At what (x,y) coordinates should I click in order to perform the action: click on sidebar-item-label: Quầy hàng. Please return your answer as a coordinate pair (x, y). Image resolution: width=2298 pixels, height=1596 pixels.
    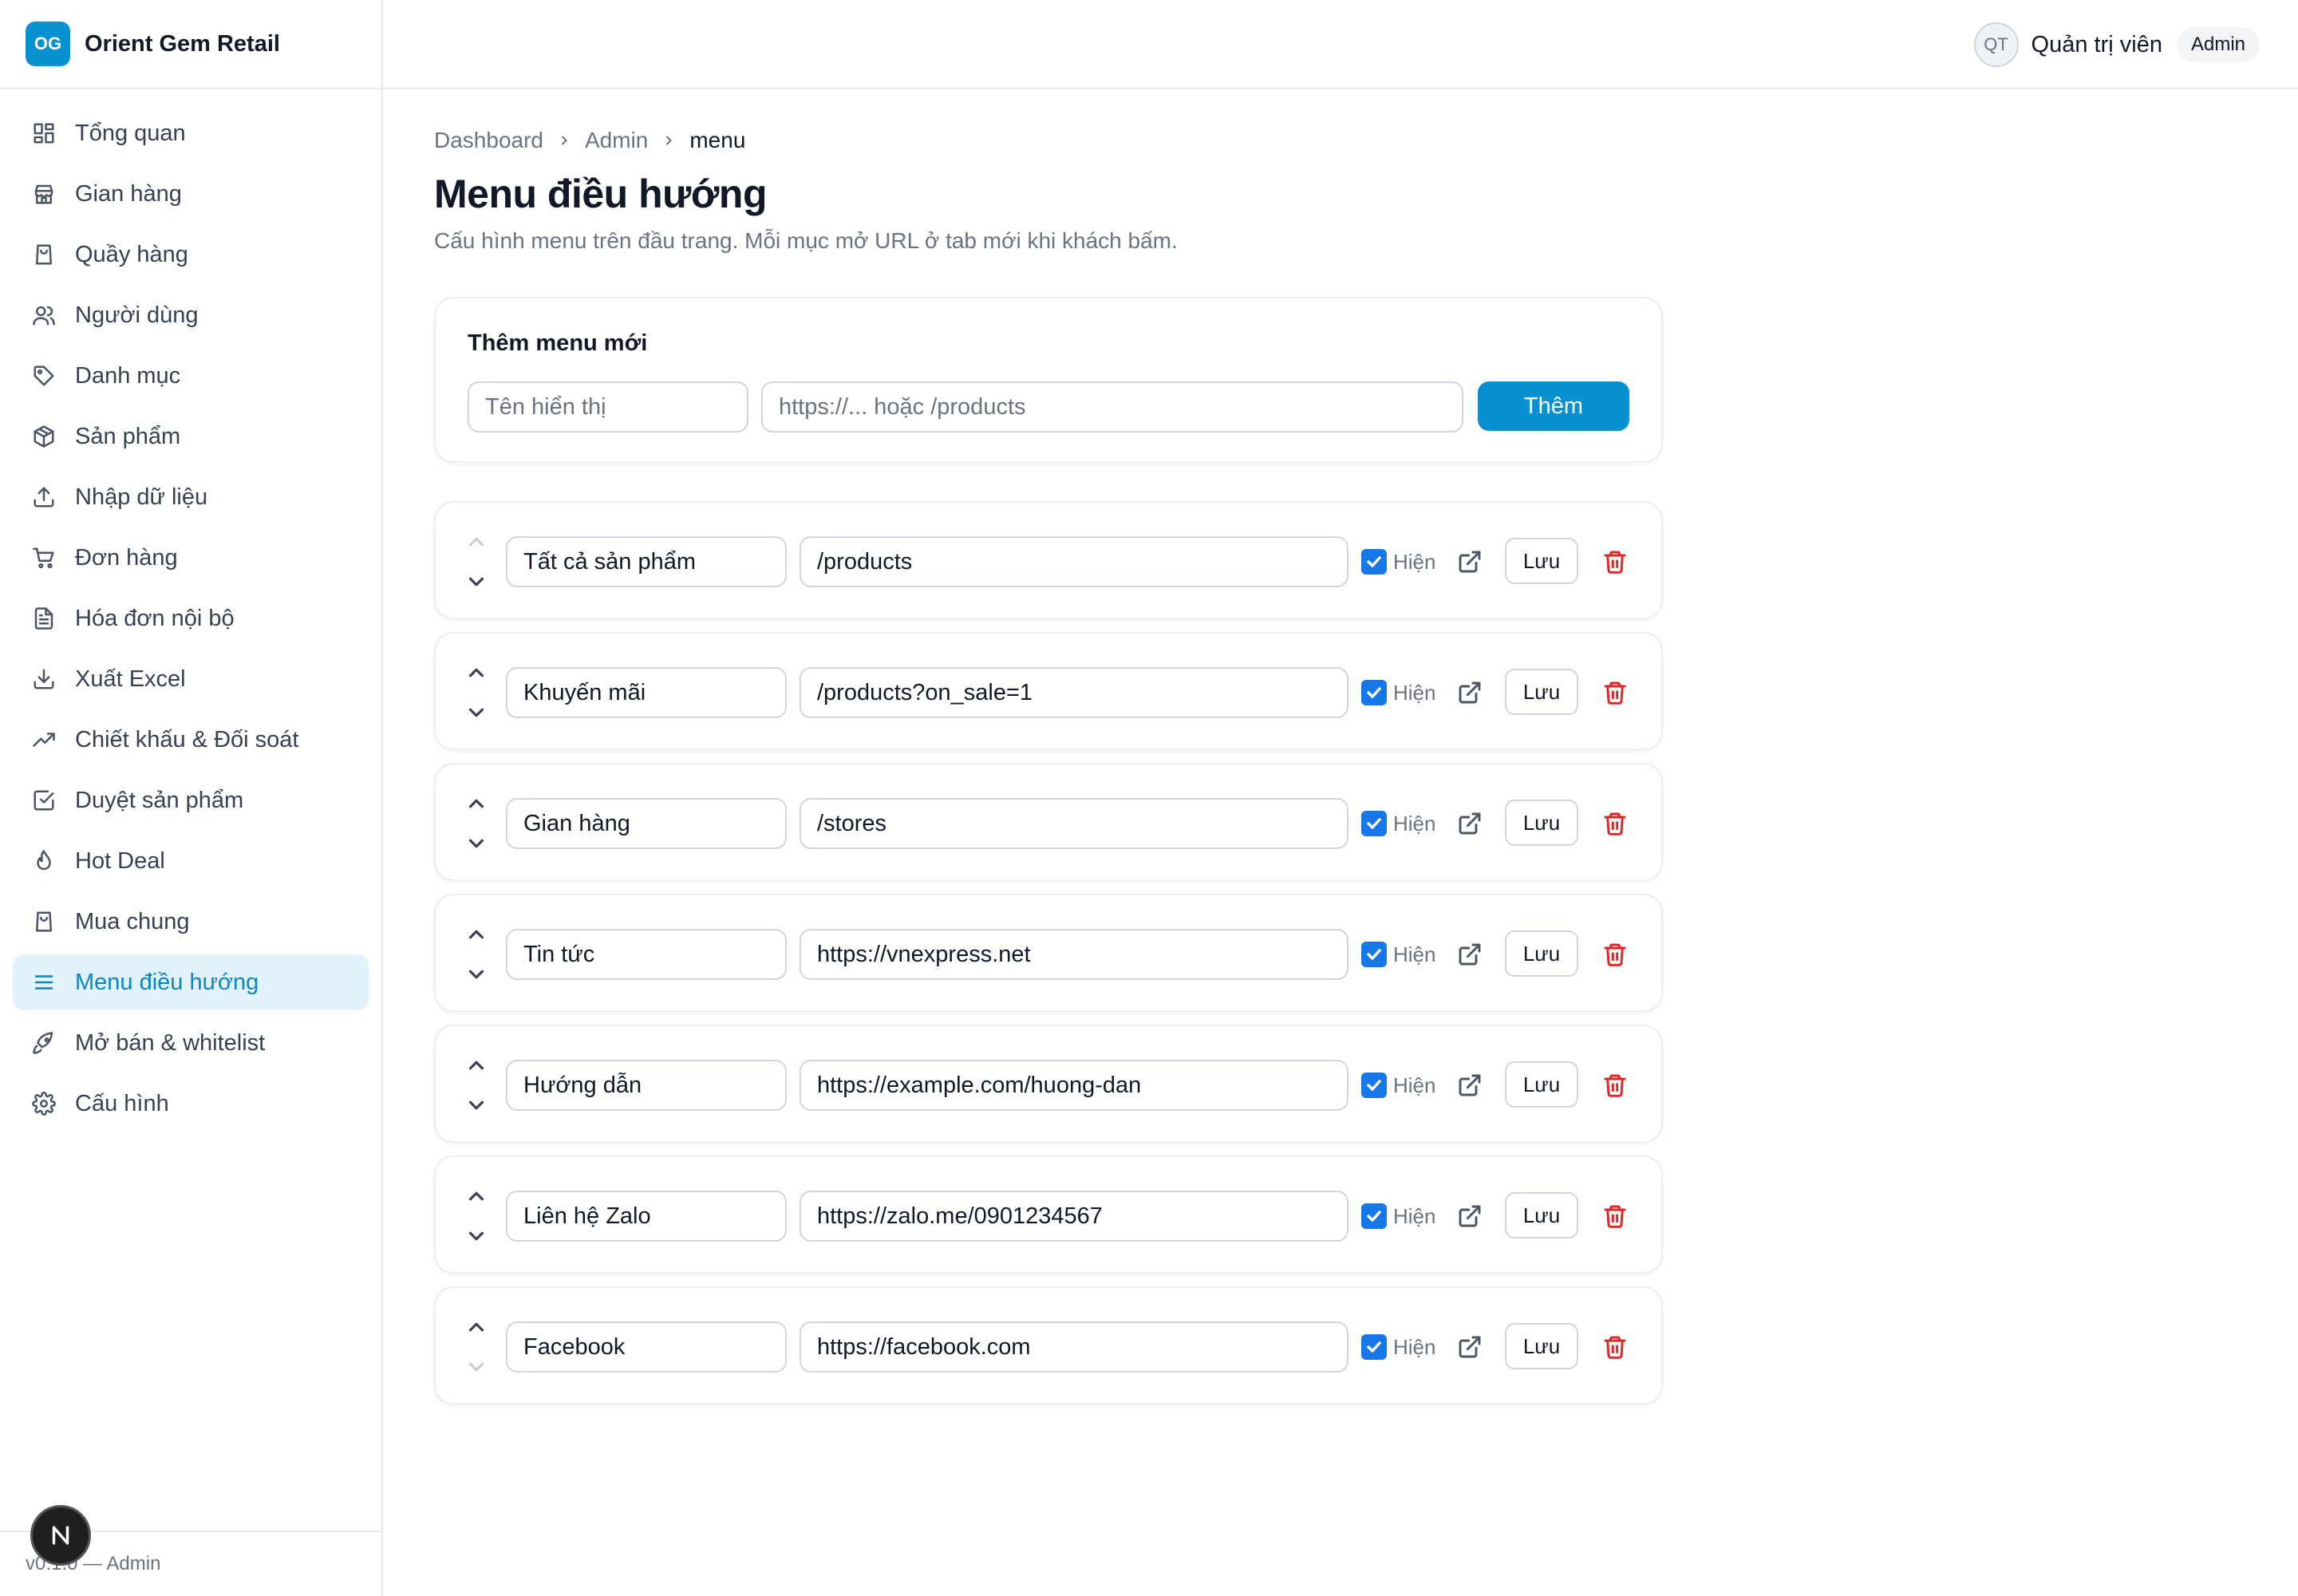
    Looking at the image, I should click on (132, 254).